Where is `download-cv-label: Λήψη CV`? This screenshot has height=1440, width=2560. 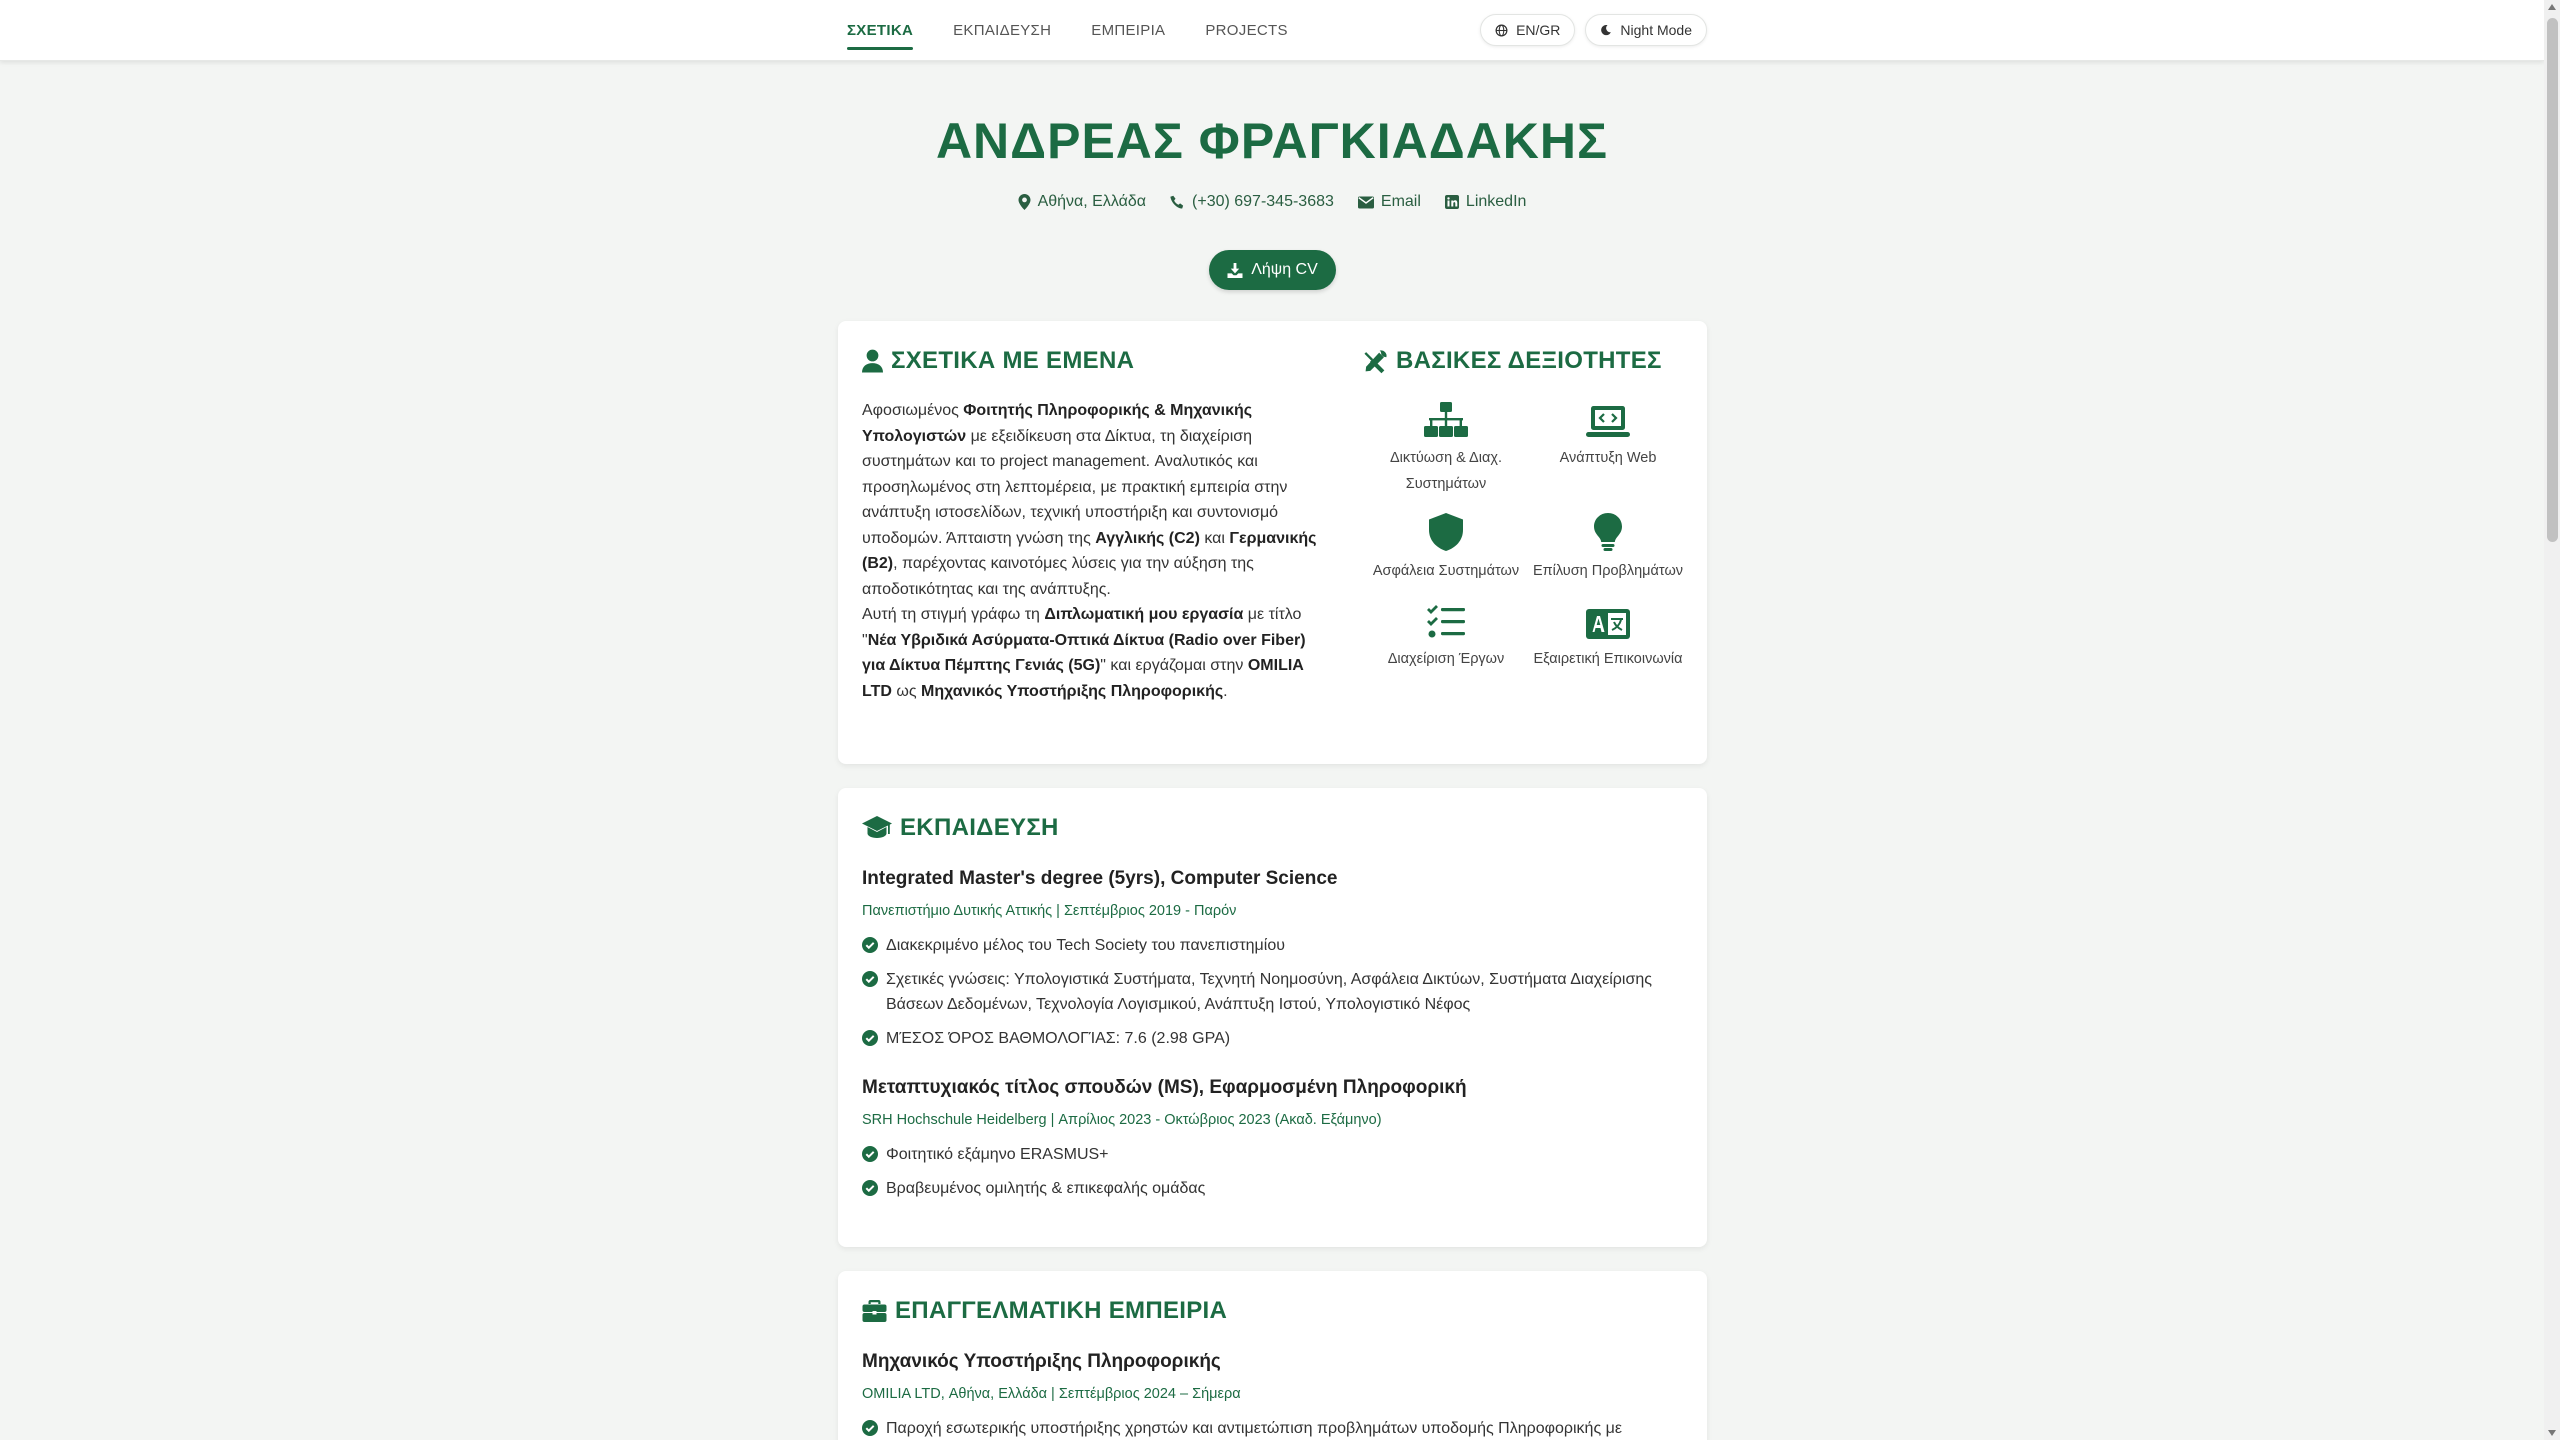 download-cv-label: Λήψη CV is located at coordinates (1284, 269).